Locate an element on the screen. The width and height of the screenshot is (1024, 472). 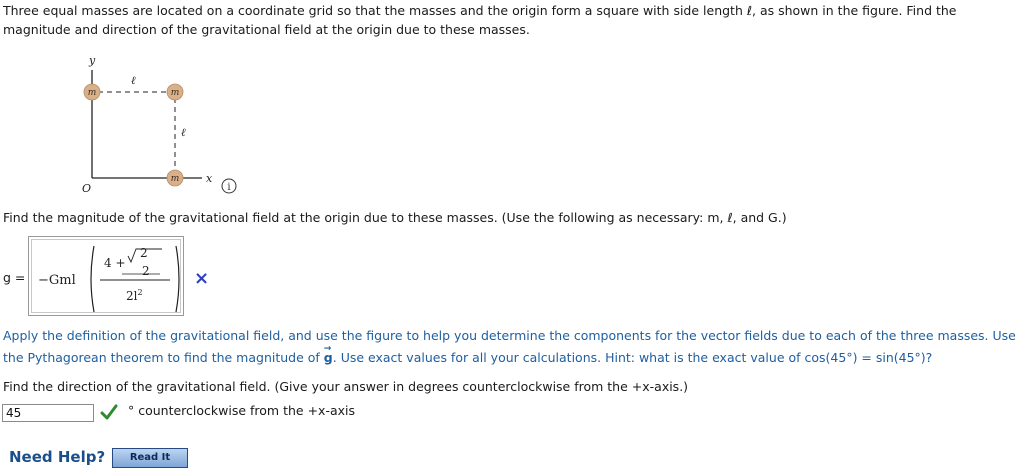
answer-sqrt-value: 2 is located at coordinates (144, 253).